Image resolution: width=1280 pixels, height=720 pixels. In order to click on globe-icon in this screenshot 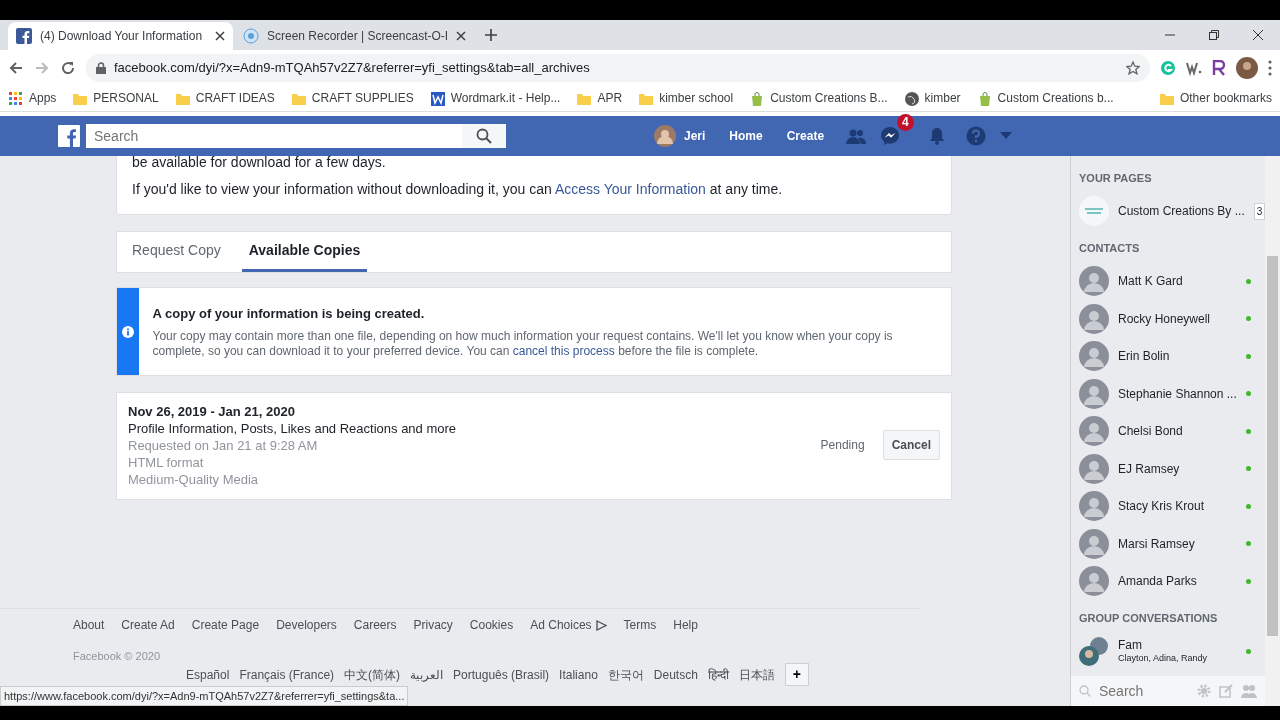, I will do `click(911, 98)`.